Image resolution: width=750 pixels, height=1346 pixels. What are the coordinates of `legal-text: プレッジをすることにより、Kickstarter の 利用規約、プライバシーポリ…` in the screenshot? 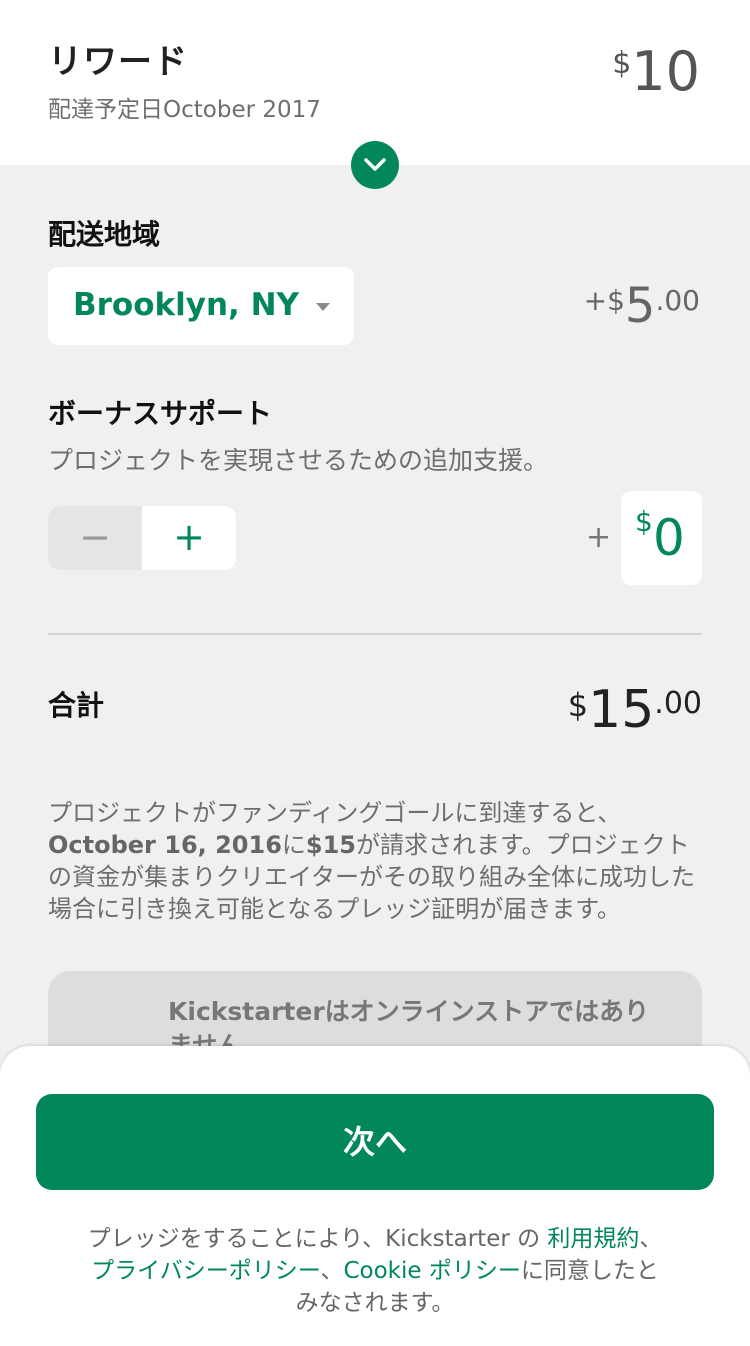 It's located at (375, 1271).